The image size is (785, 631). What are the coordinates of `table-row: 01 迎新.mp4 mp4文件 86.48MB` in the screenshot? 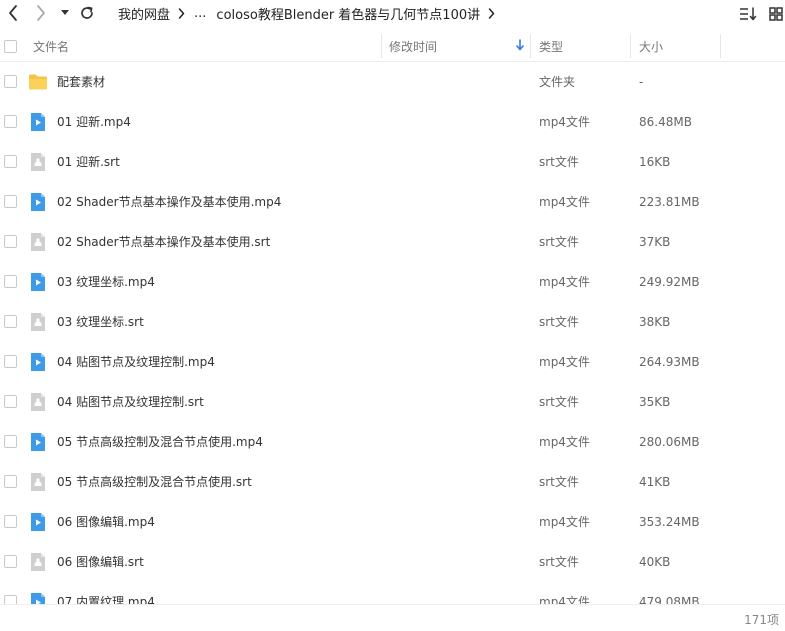 It's located at (392, 122).